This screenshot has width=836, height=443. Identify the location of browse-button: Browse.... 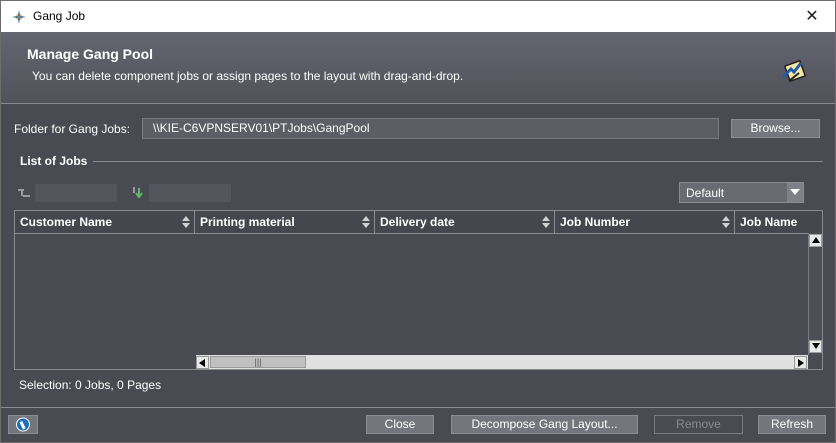
(775, 128).